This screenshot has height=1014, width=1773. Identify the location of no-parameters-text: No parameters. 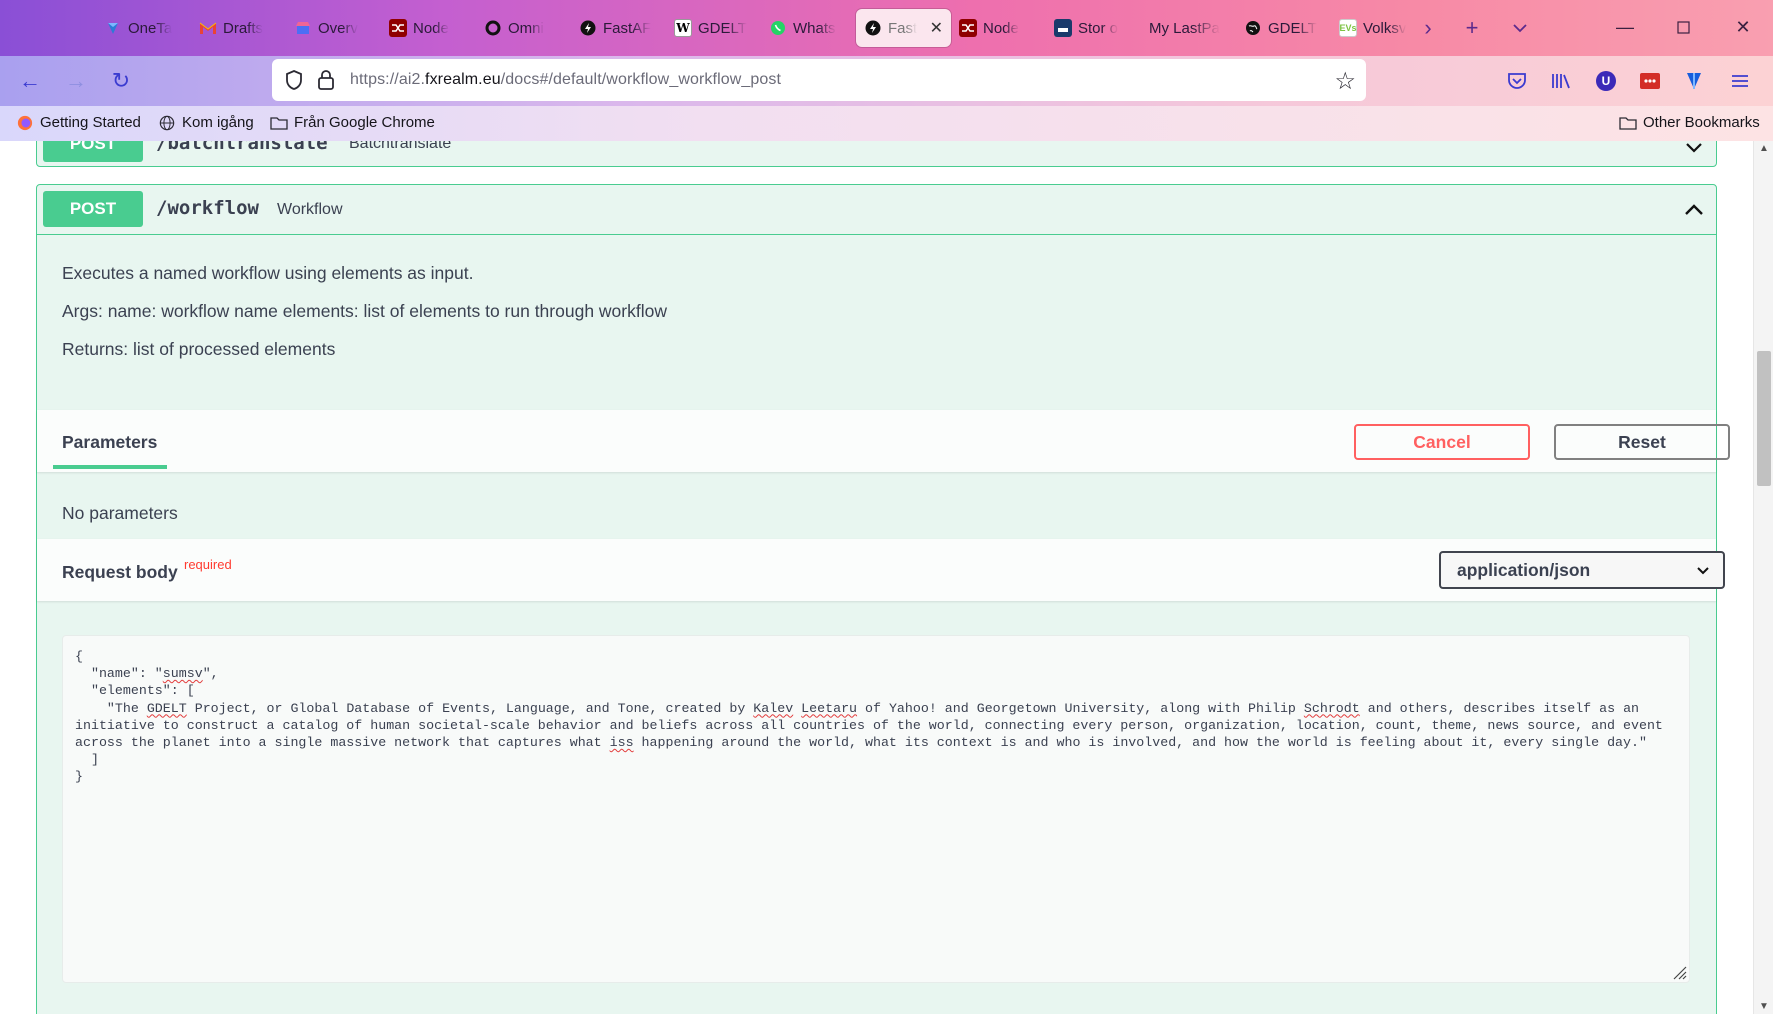
(120, 513).